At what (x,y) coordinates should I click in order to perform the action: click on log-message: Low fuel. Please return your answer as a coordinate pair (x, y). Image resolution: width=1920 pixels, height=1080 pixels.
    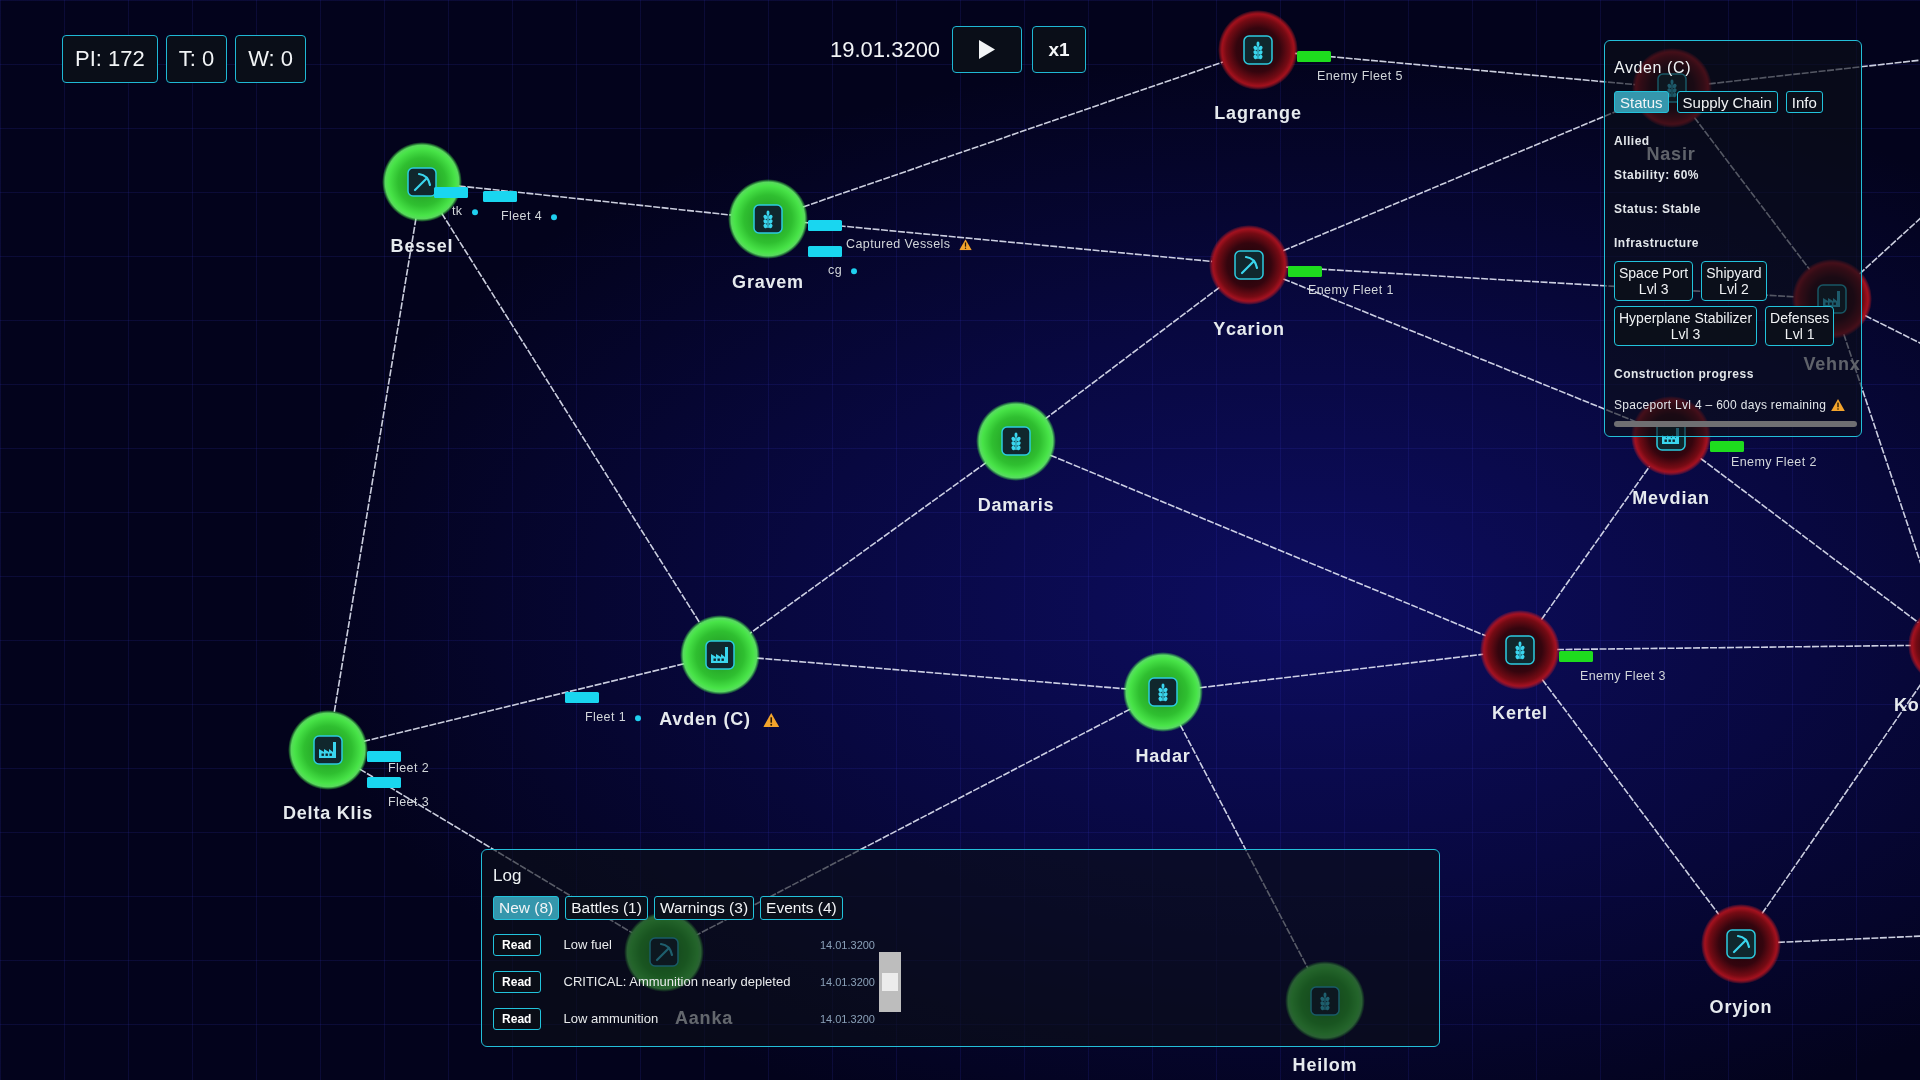
    Looking at the image, I should click on (587, 944).